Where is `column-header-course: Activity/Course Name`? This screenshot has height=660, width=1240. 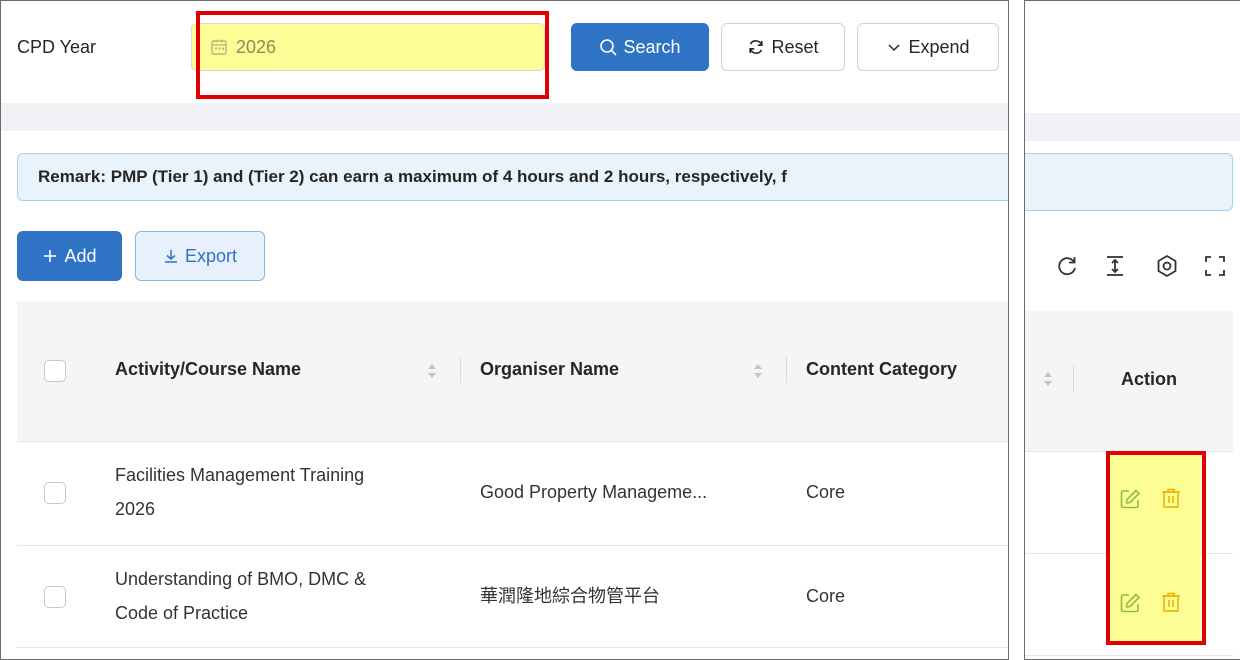
column-header-course: Activity/Course Name is located at coordinates (208, 369).